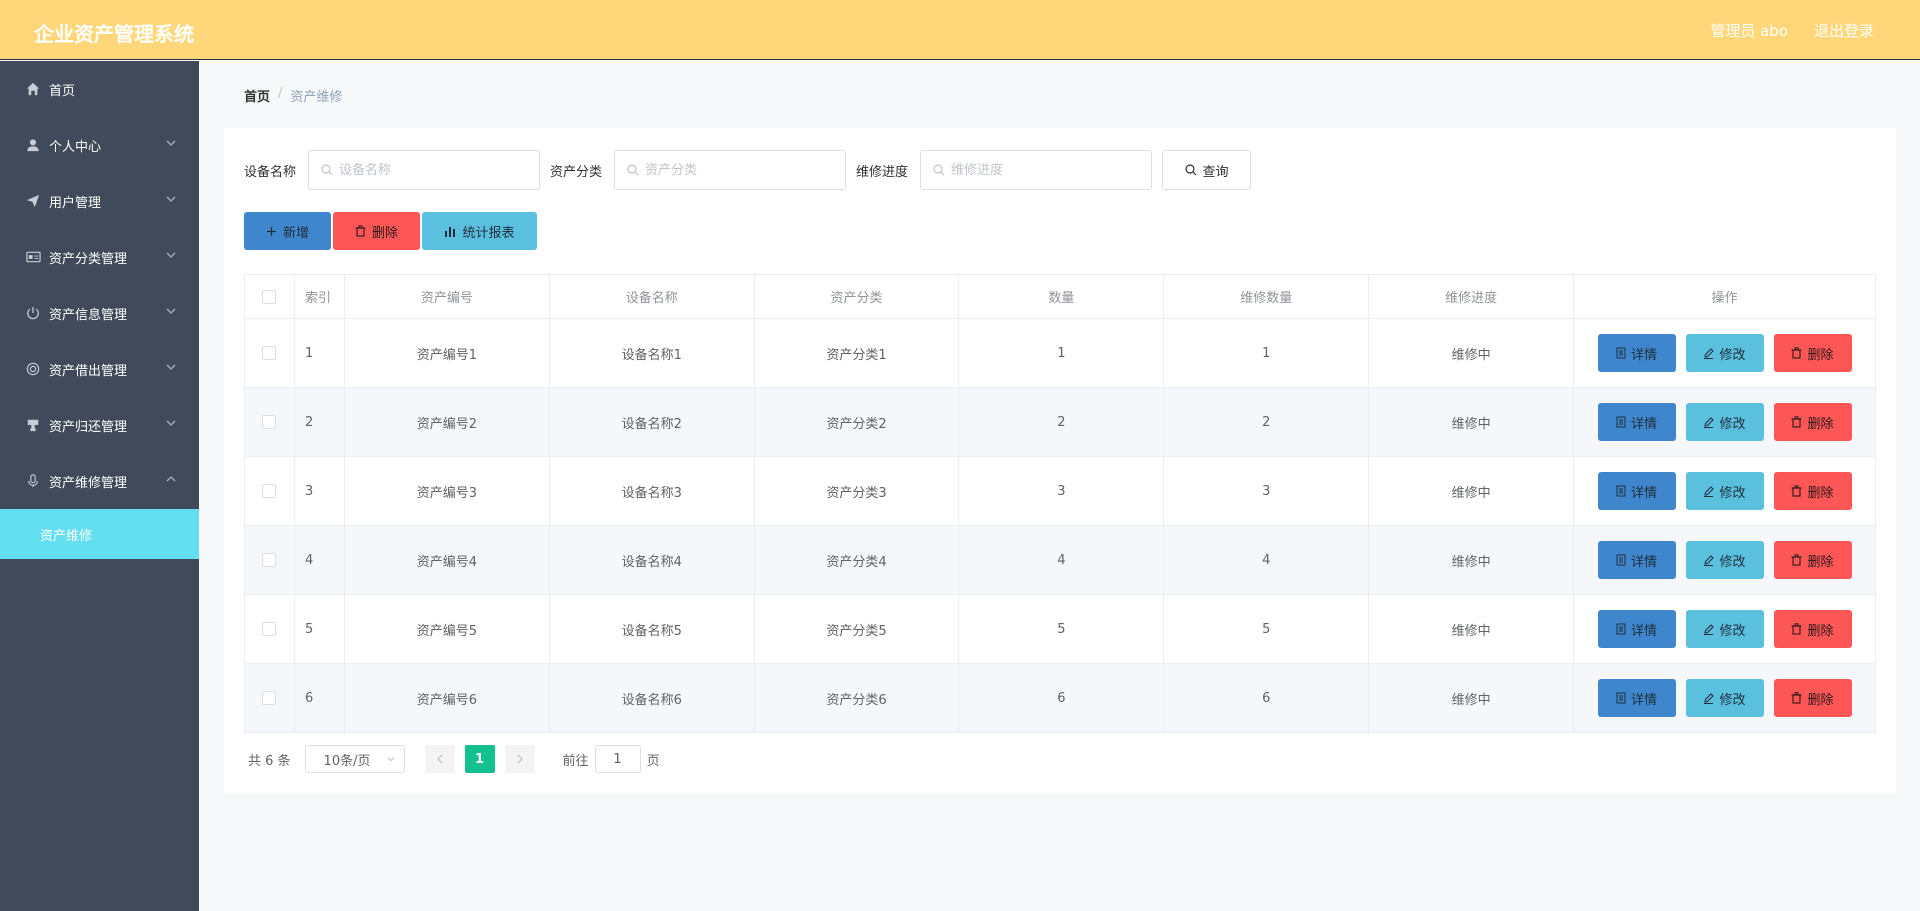 This screenshot has height=911, width=1920. What do you see at coordinates (287, 231) in the screenshot?
I see `add-button: 新增` at bounding box center [287, 231].